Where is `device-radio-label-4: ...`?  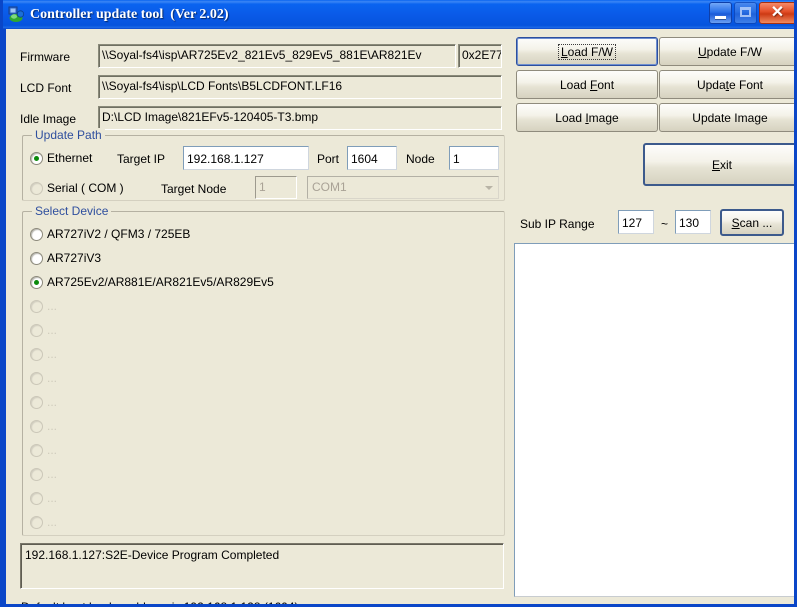
device-radio-label-4: ... is located at coordinates (52, 330).